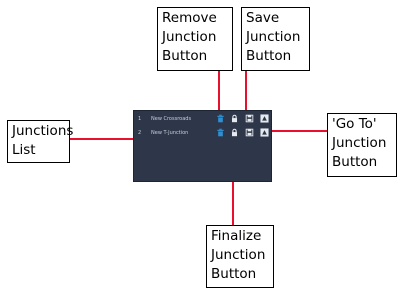  Describe the element at coordinates (354, 124) in the screenshot. I see `callout-line: 'Go To'` at that location.